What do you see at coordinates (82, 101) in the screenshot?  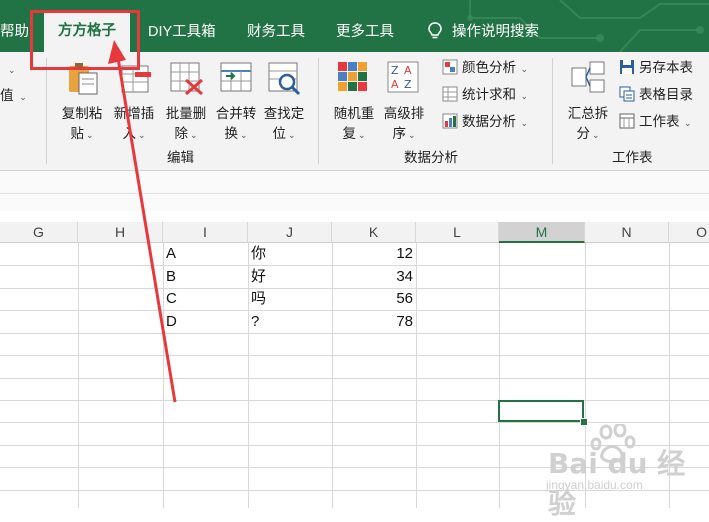 I see `copy-paste-button: 复制粘 贴 ⌄` at bounding box center [82, 101].